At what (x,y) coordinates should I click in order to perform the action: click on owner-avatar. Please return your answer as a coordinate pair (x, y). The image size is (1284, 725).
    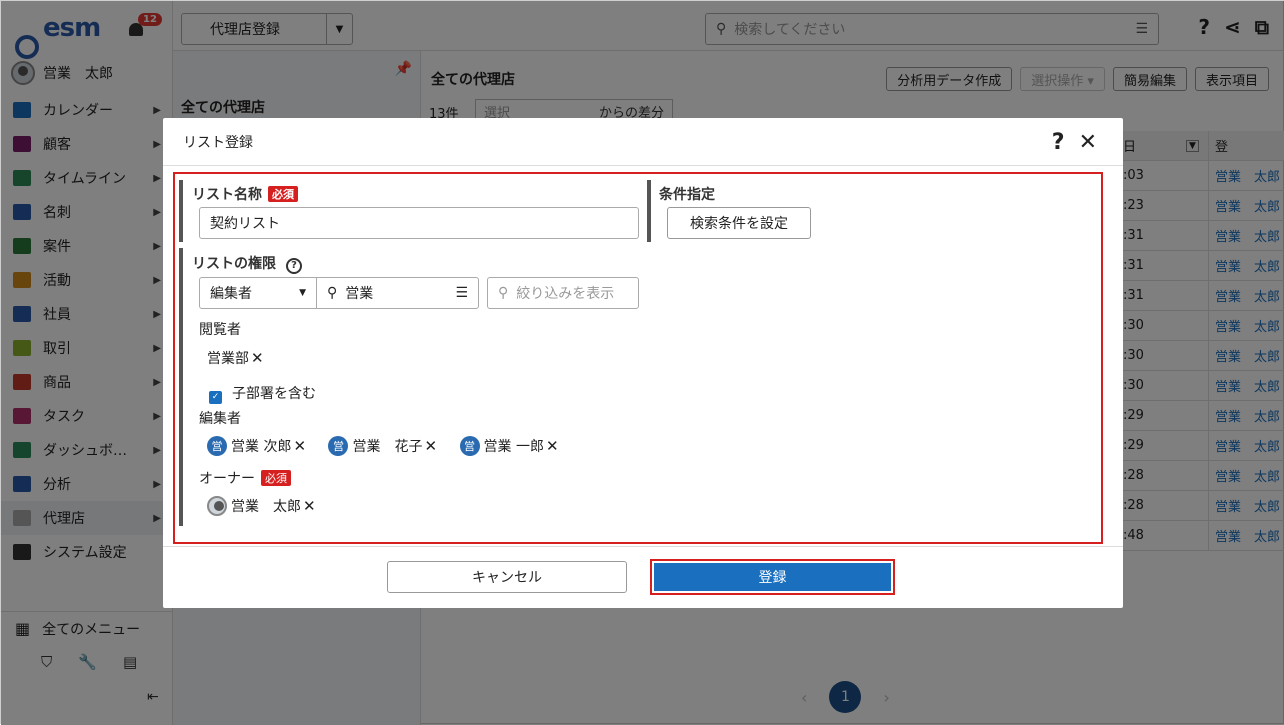
    Looking at the image, I should click on (217, 506).